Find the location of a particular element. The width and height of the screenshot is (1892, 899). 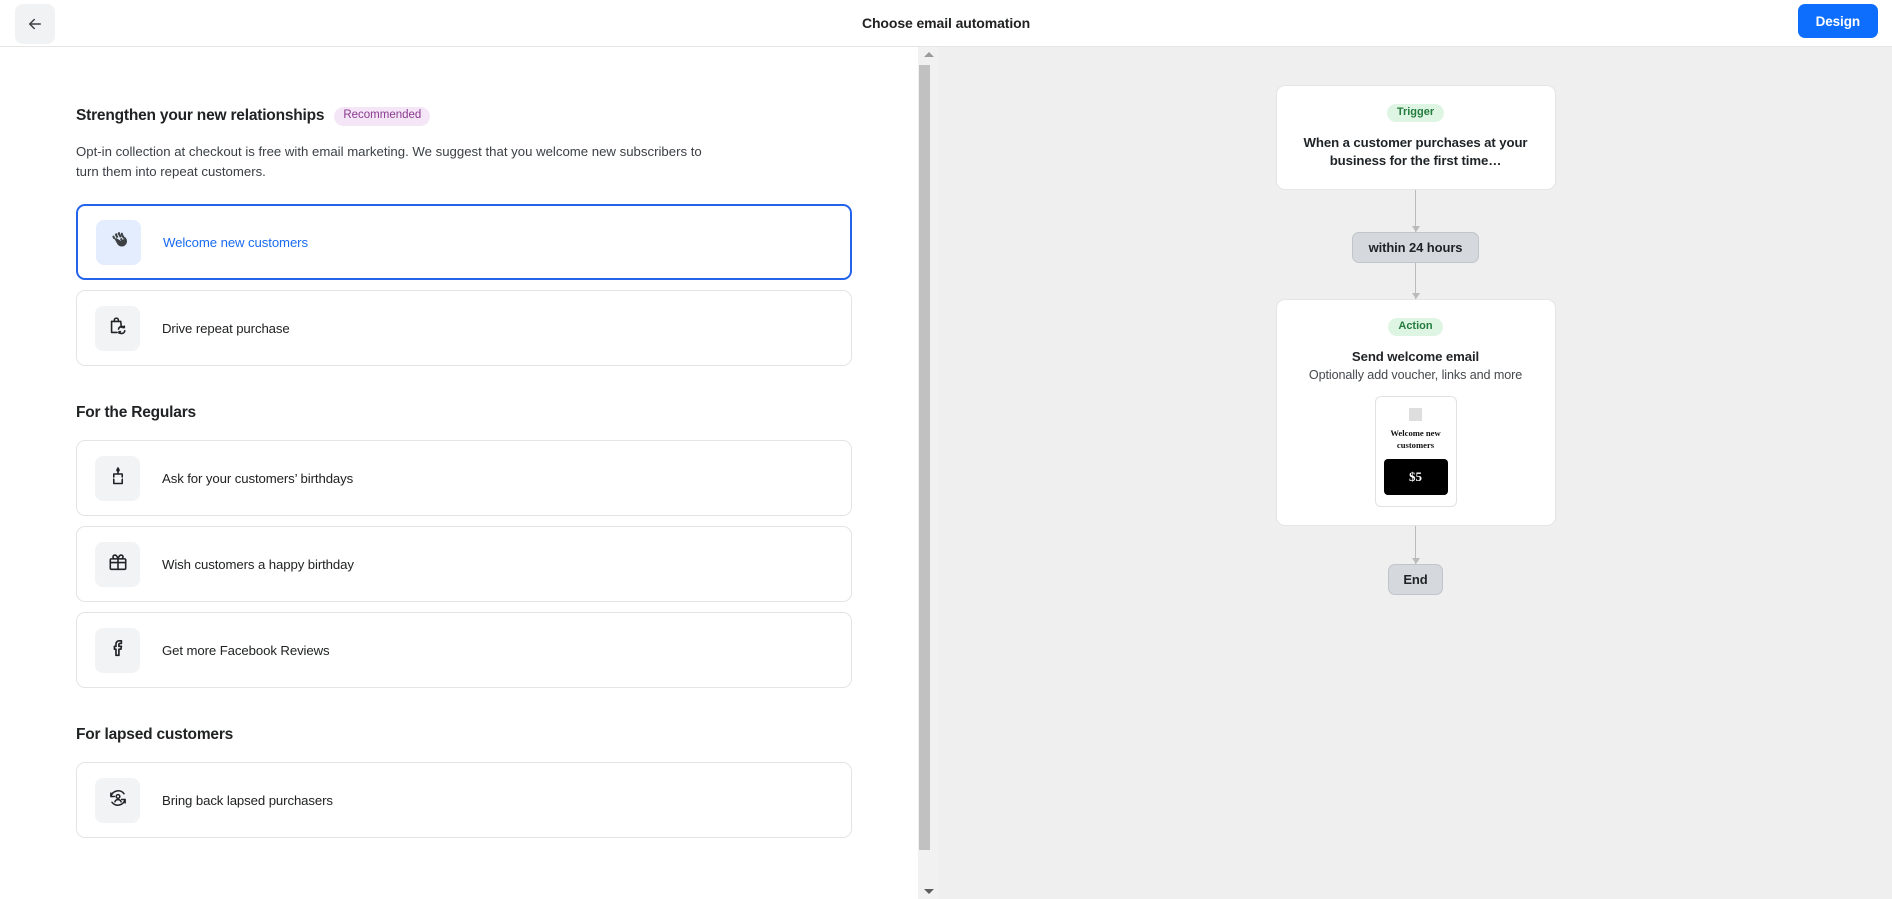

scrollbar-up-button is located at coordinates (928, 54).